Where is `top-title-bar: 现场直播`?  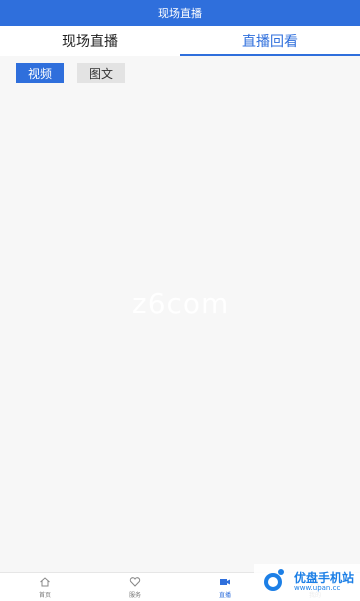 top-title-bar: 现场直播 is located at coordinates (180, 13).